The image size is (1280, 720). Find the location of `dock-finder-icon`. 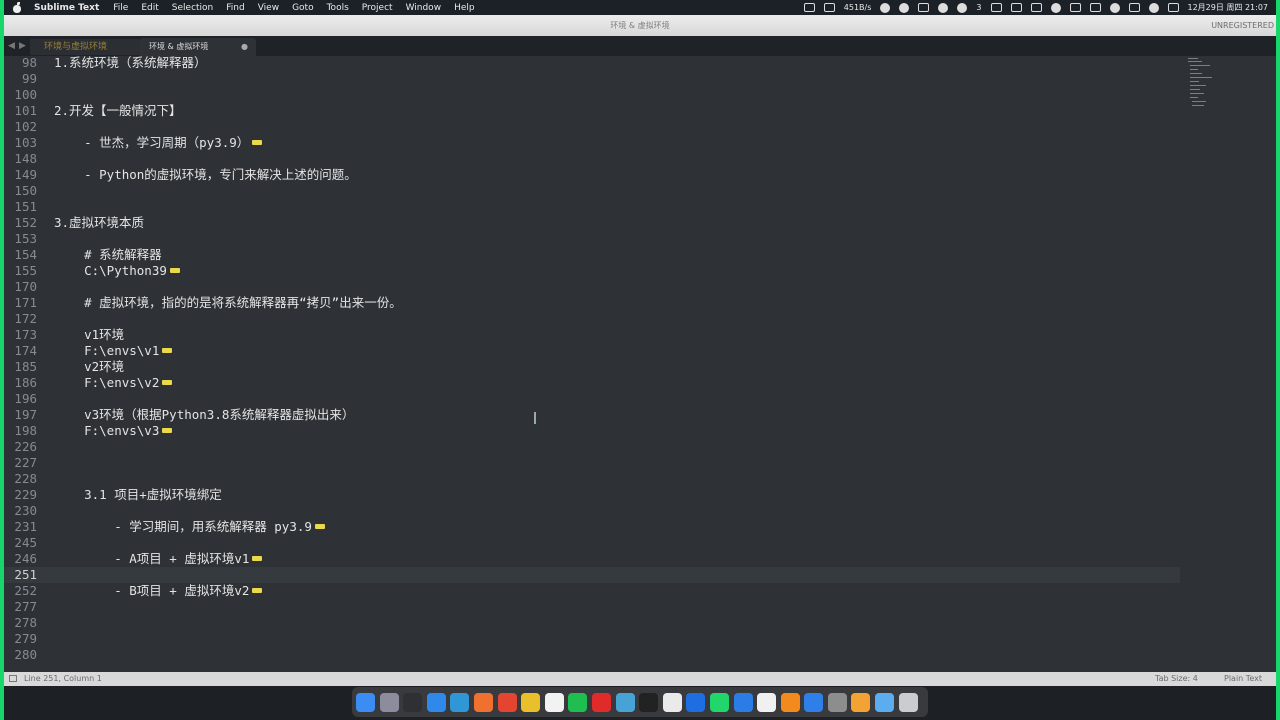

dock-finder-icon is located at coordinates (365, 702).